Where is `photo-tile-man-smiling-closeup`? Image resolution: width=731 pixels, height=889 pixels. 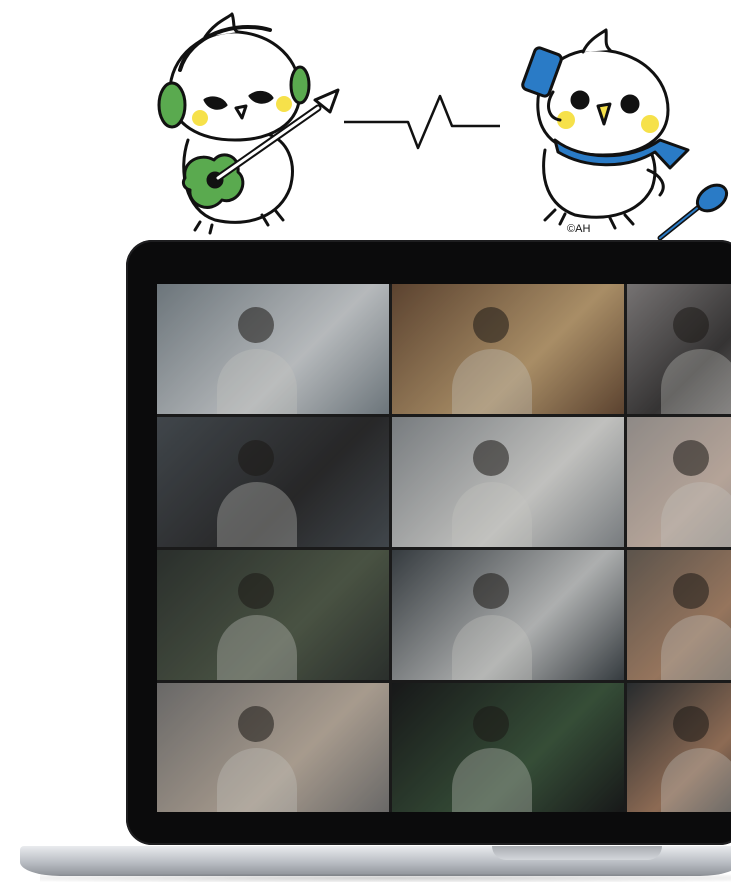
photo-tile-man-smiling-closeup is located at coordinates (679, 747).